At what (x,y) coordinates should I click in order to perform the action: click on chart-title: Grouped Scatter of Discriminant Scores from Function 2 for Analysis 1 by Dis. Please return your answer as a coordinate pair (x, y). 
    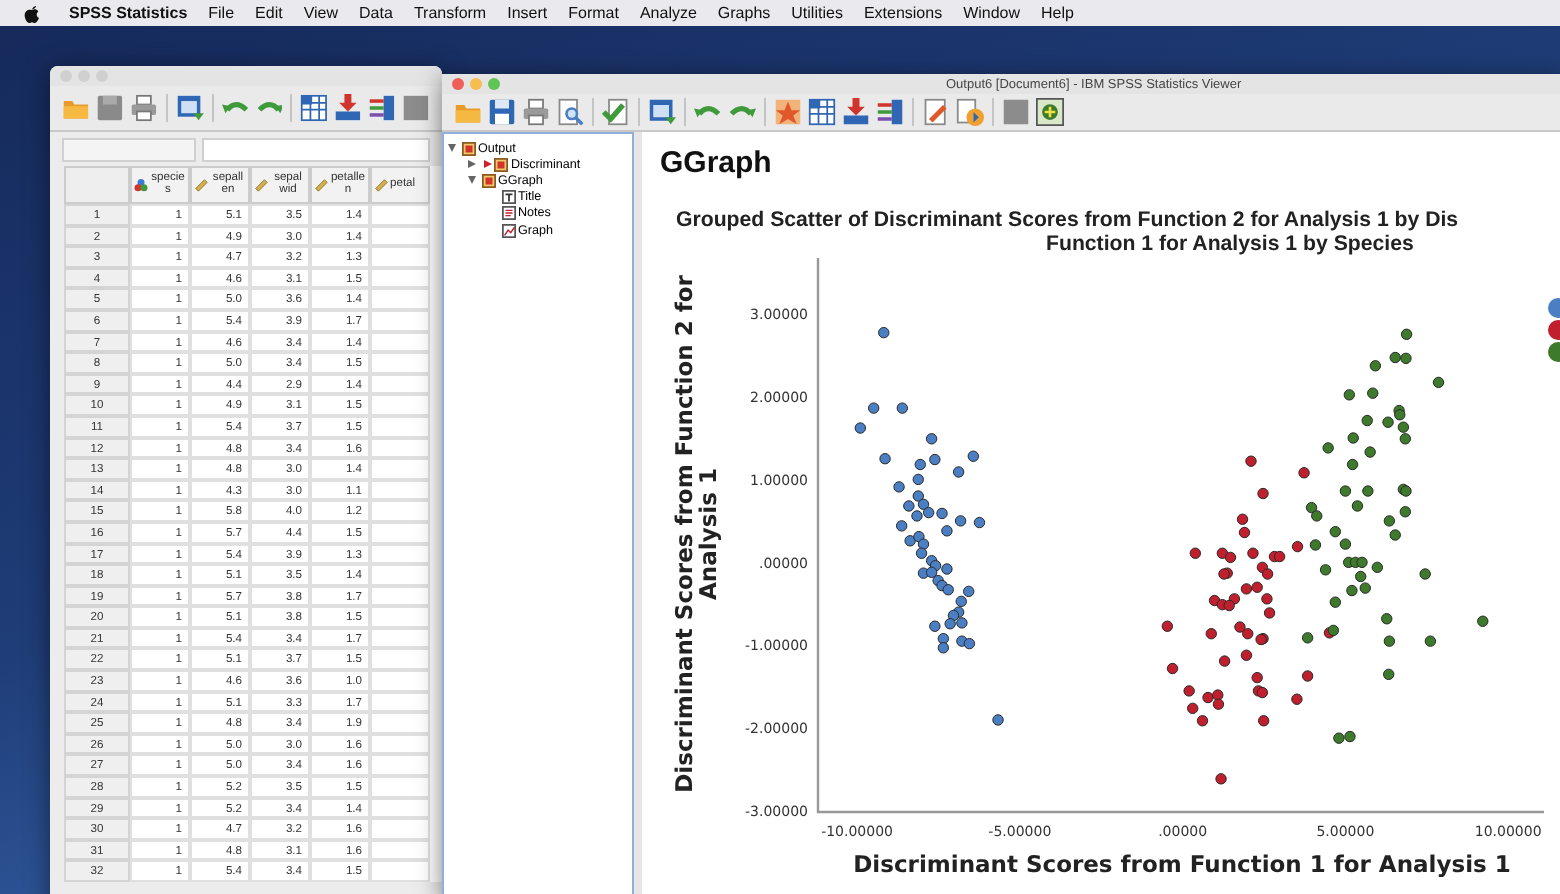
    Looking at the image, I should click on (1067, 220).